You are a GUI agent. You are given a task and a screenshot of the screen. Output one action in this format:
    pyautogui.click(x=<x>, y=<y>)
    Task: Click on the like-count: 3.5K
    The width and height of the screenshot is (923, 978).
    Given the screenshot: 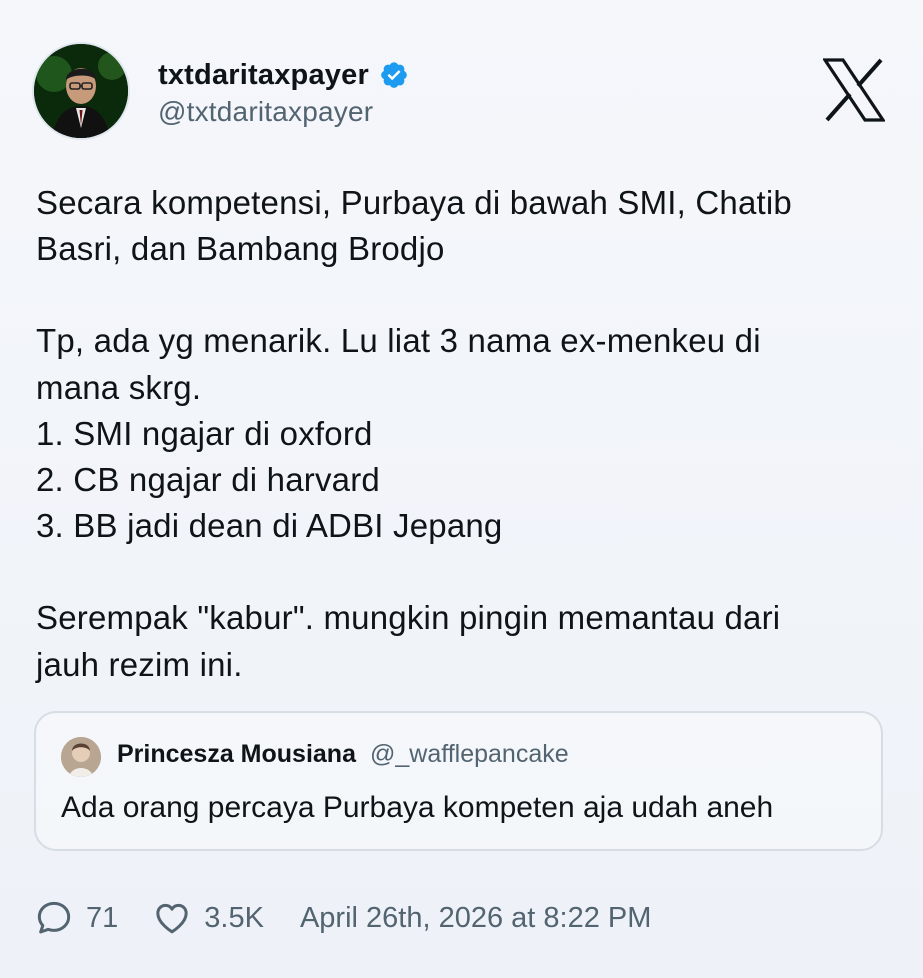 What is the action you would take?
    pyautogui.click(x=234, y=917)
    